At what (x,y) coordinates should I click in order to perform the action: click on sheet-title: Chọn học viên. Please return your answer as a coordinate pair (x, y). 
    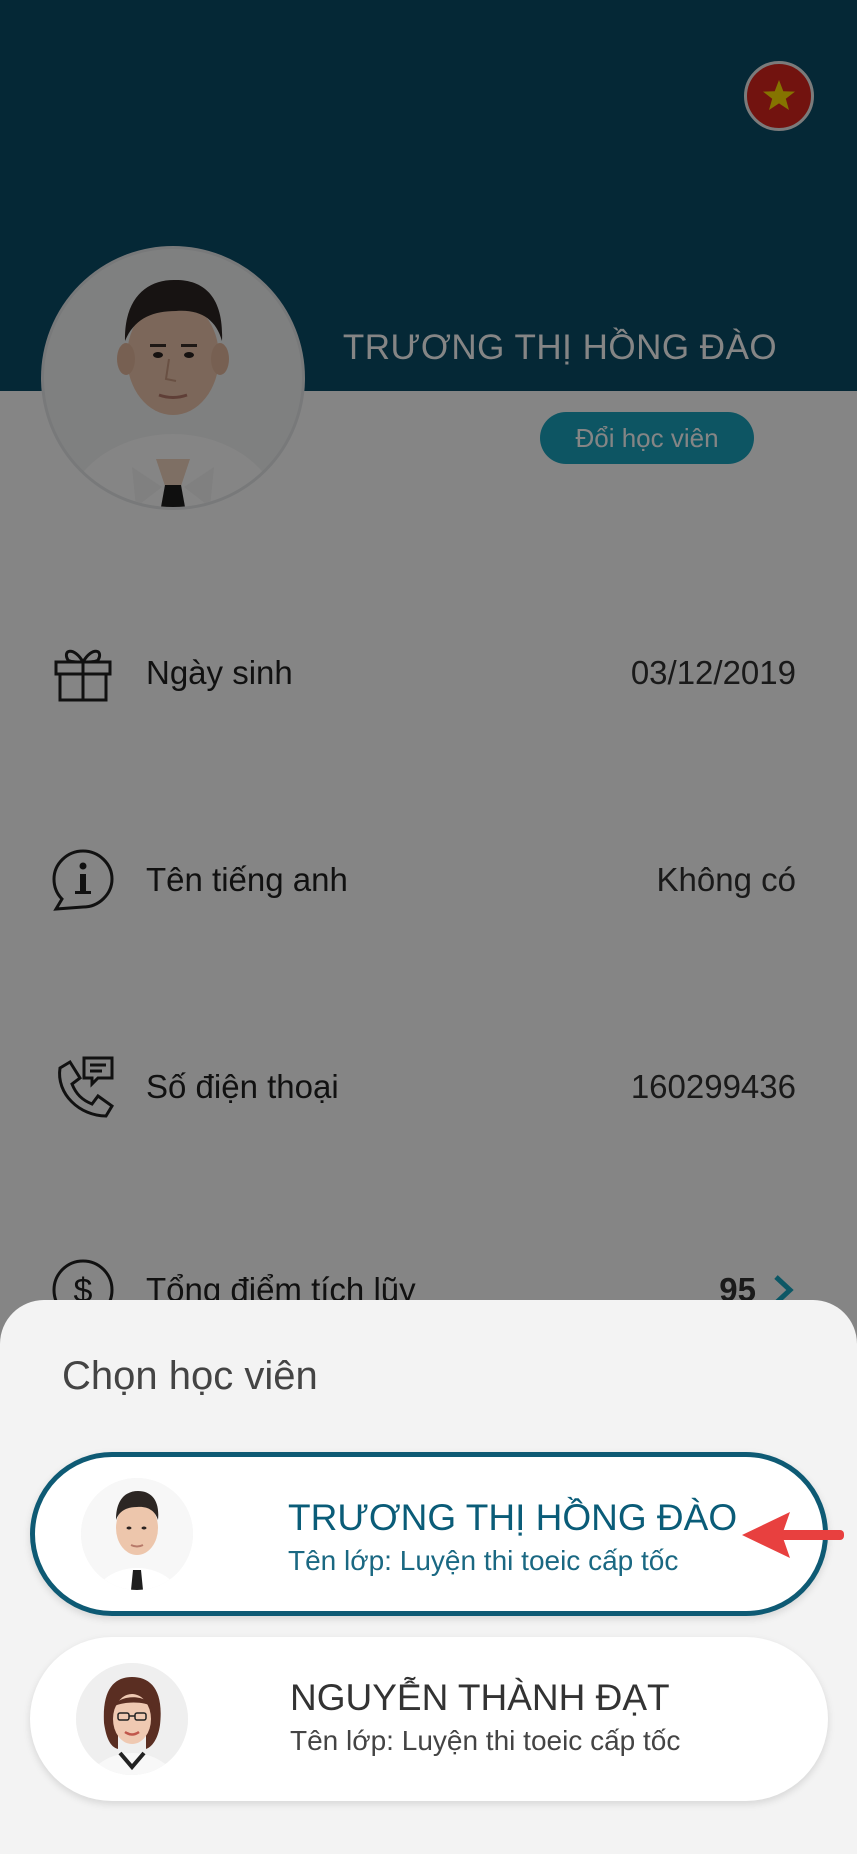
    Looking at the image, I should click on (190, 1376).